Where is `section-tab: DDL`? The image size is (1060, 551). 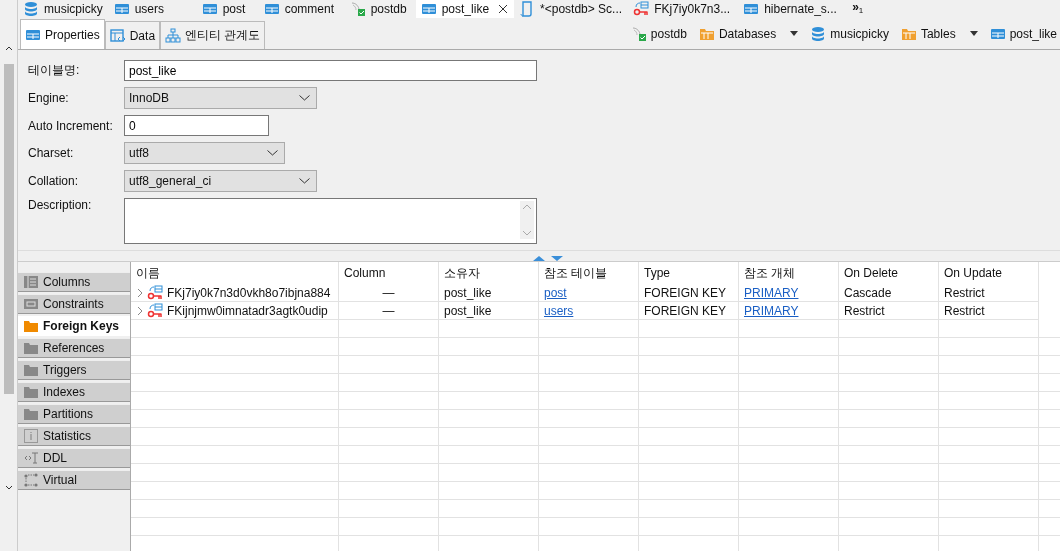 section-tab: DDL is located at coordinates (74, 458).